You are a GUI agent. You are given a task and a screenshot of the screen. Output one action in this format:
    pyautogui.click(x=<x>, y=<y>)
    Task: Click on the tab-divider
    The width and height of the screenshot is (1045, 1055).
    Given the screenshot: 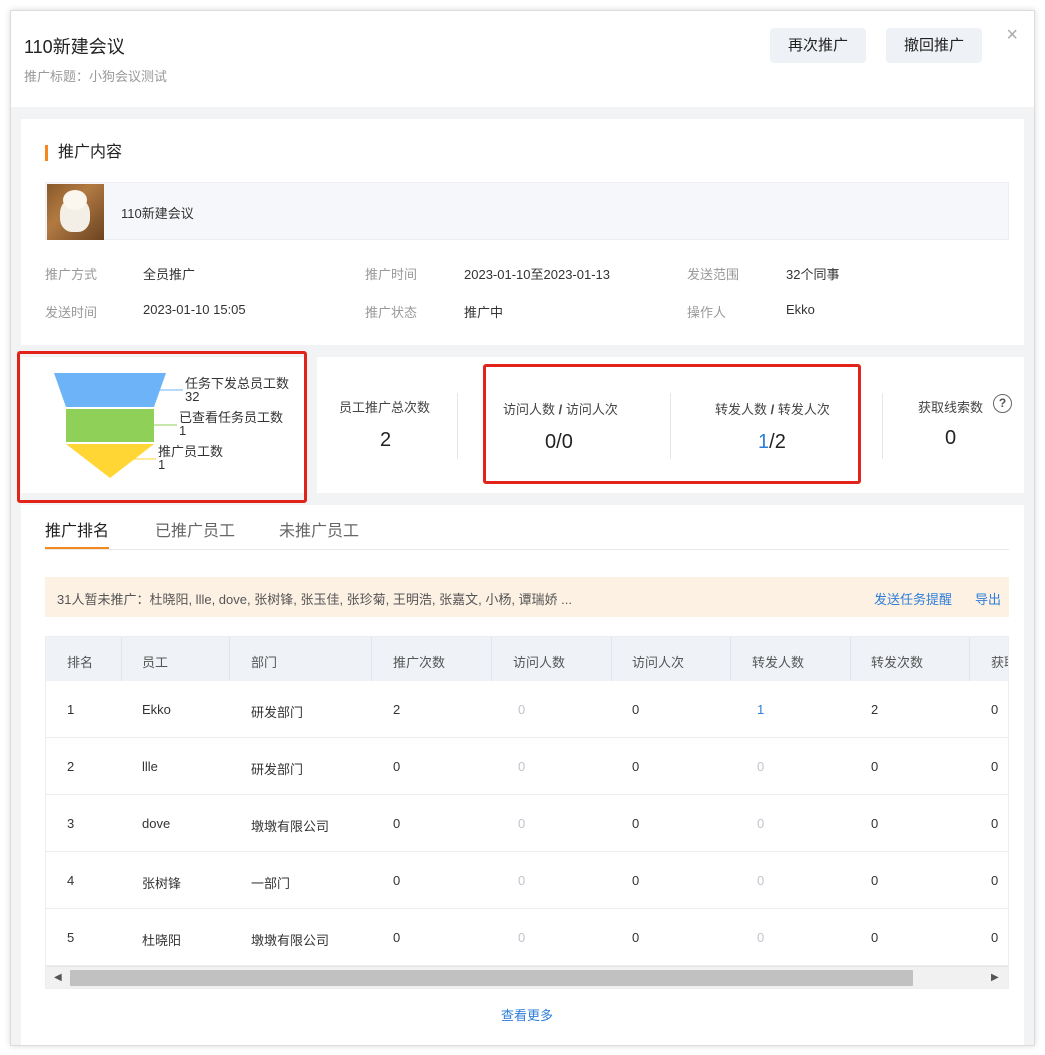 What is the action you would take?
    pyautogui.click(x=527, y=549)
    